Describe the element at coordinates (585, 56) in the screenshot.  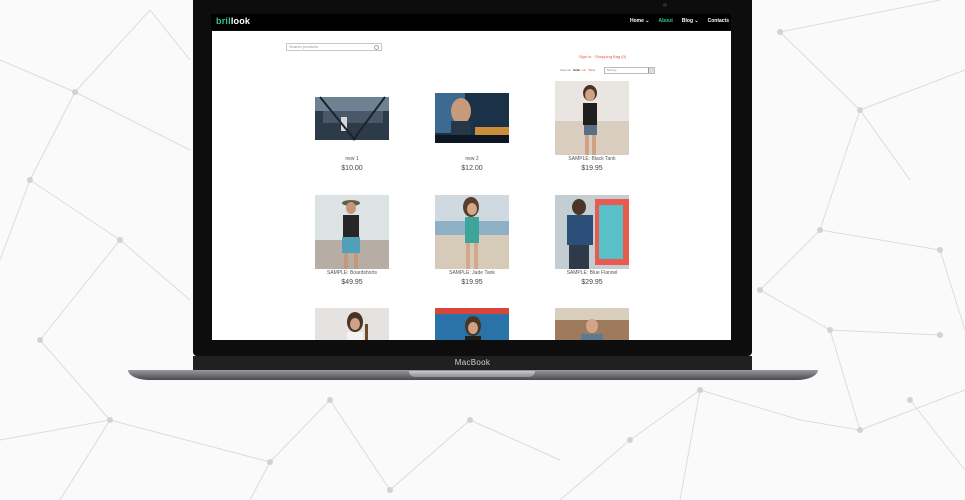
I see `sign-in-link: Sign In` at that location.